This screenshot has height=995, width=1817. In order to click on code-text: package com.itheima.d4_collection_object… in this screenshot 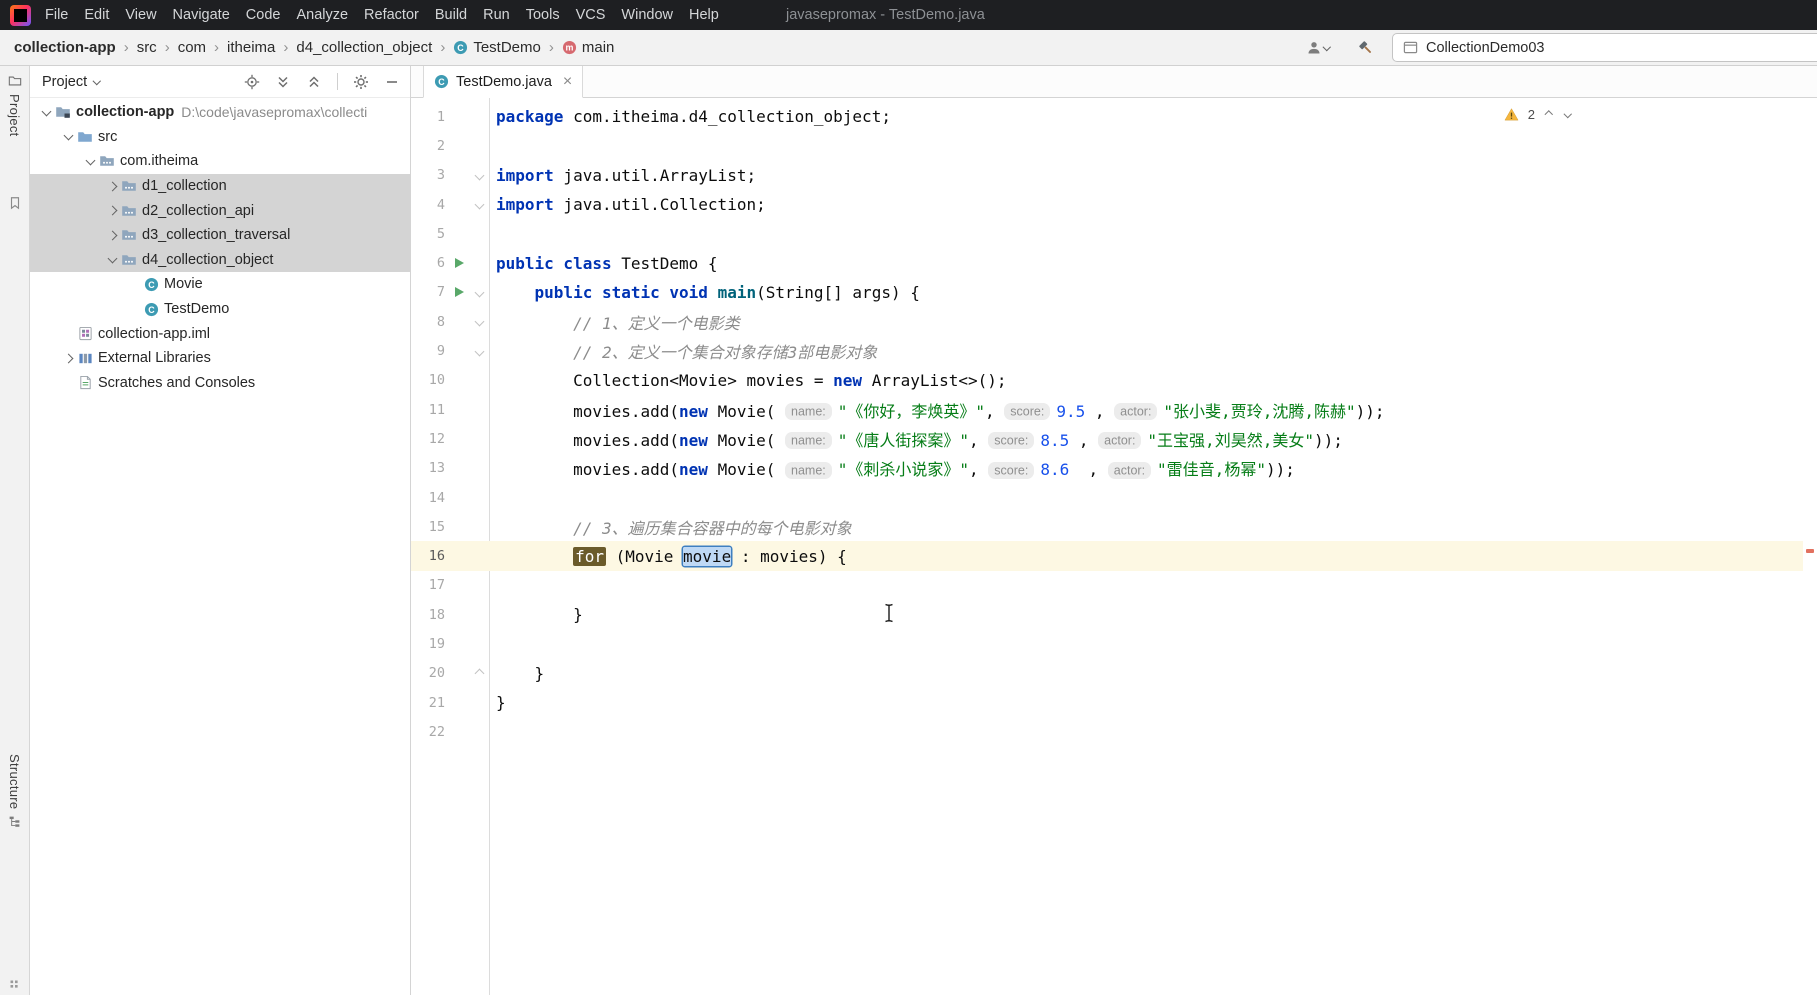, I will do `click(690, 116)`.